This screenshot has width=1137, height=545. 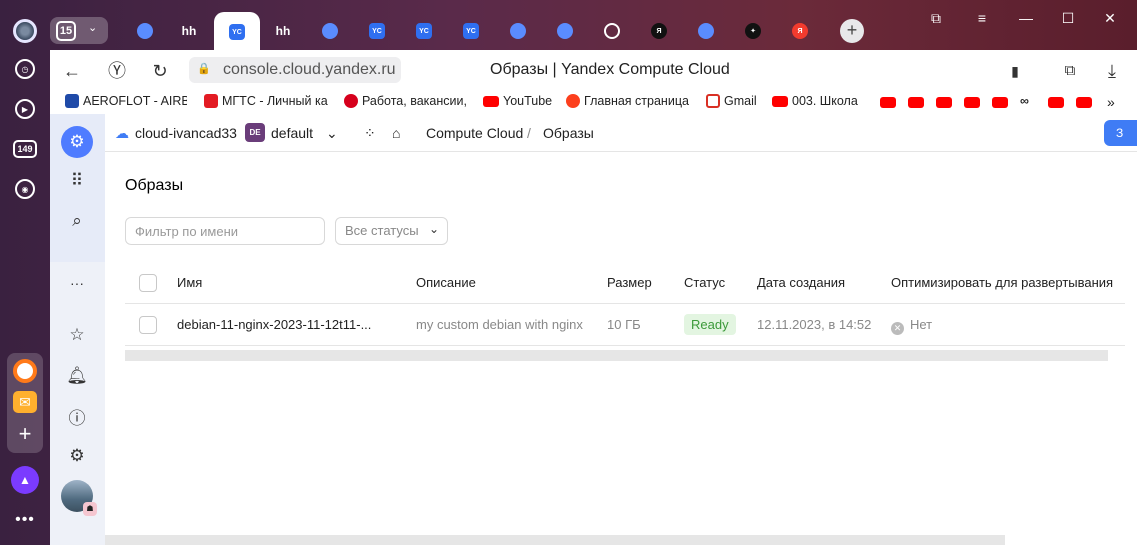 What do you see at coordinates (25, 480) in the screenshot?
I see `alice-assistant-icon: ▲` at bounding box center [25, 480].